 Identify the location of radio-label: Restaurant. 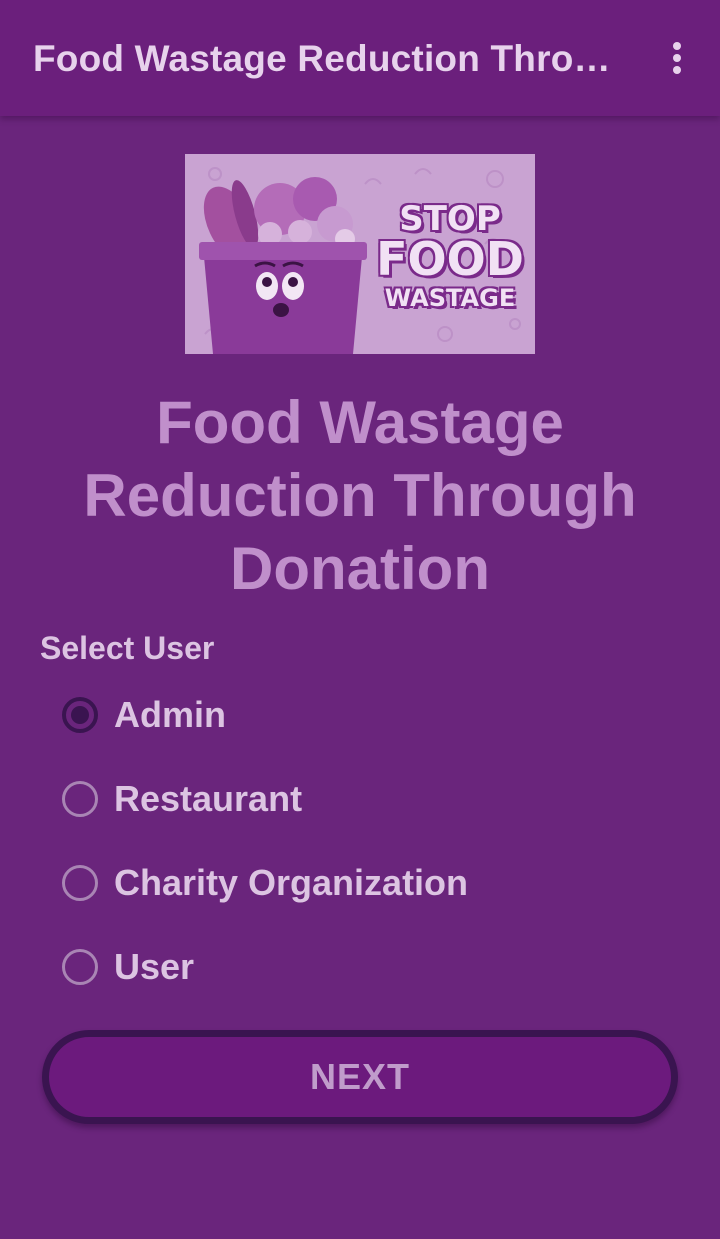
(208, 798).